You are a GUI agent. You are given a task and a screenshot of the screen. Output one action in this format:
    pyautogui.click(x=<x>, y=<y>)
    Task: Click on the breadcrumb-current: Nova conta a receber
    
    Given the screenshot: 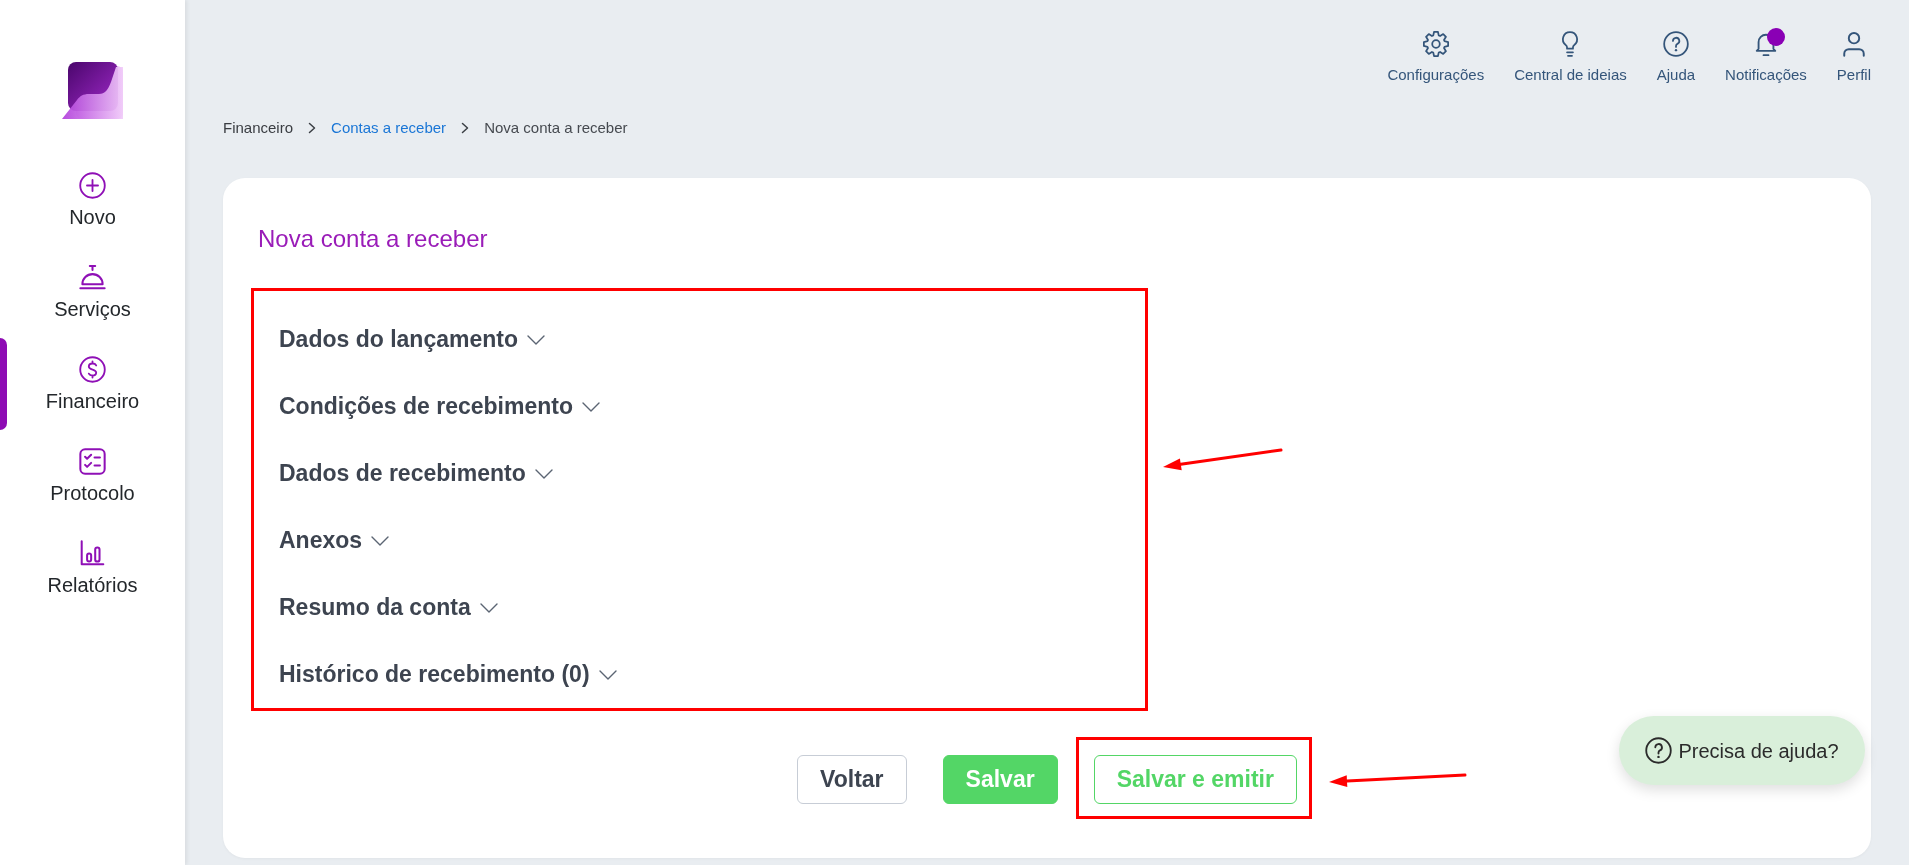 What is the action you would take?
    pyautogui.click(x=556, y=128)
    